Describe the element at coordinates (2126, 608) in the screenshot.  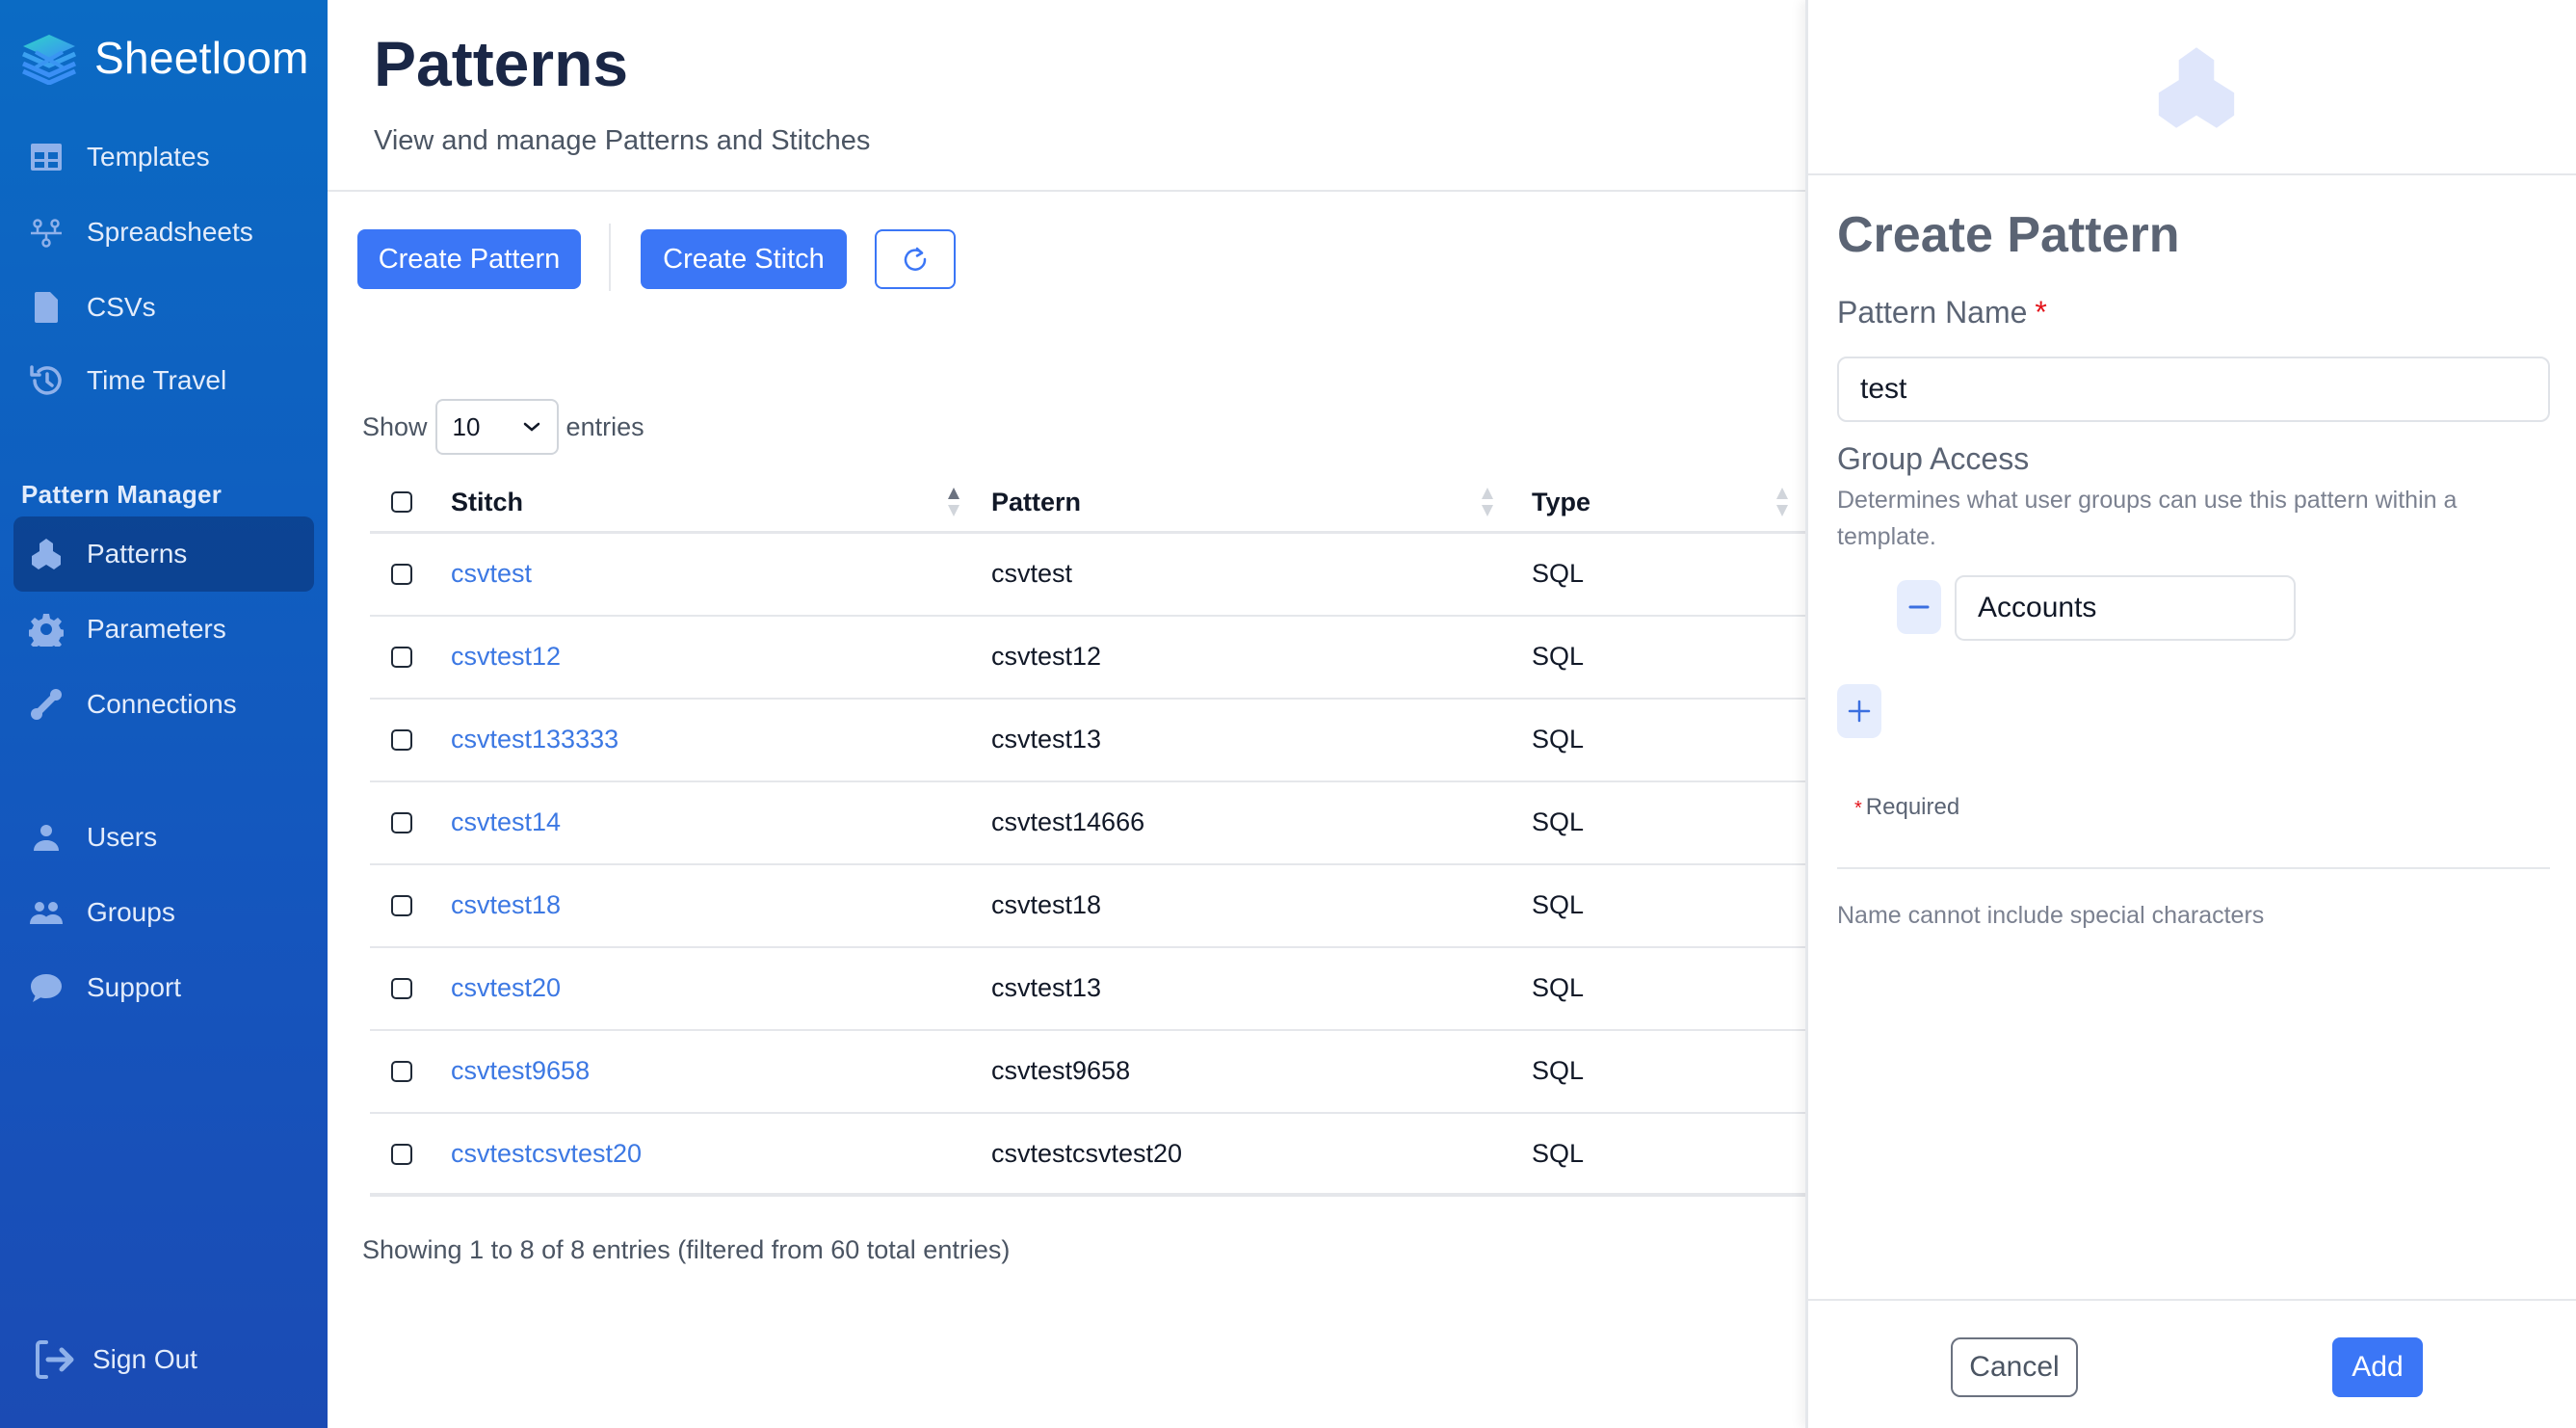
I see `group-input` at that location.